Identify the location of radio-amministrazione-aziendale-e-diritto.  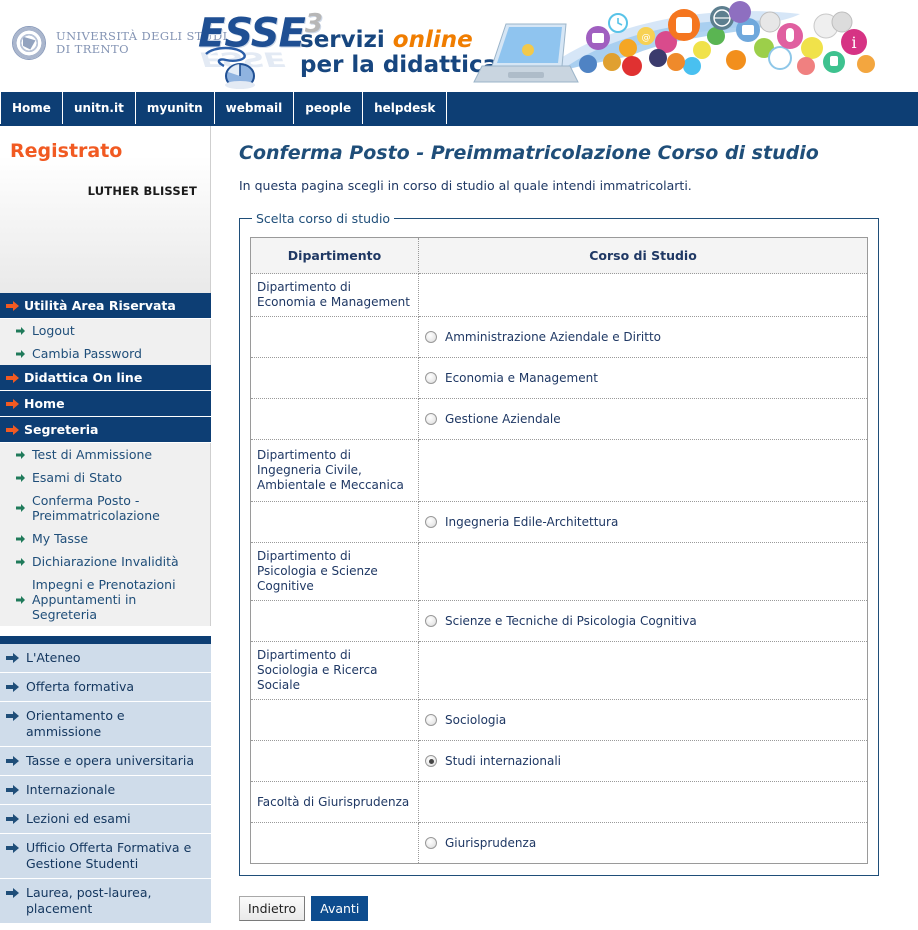
(431, 337).